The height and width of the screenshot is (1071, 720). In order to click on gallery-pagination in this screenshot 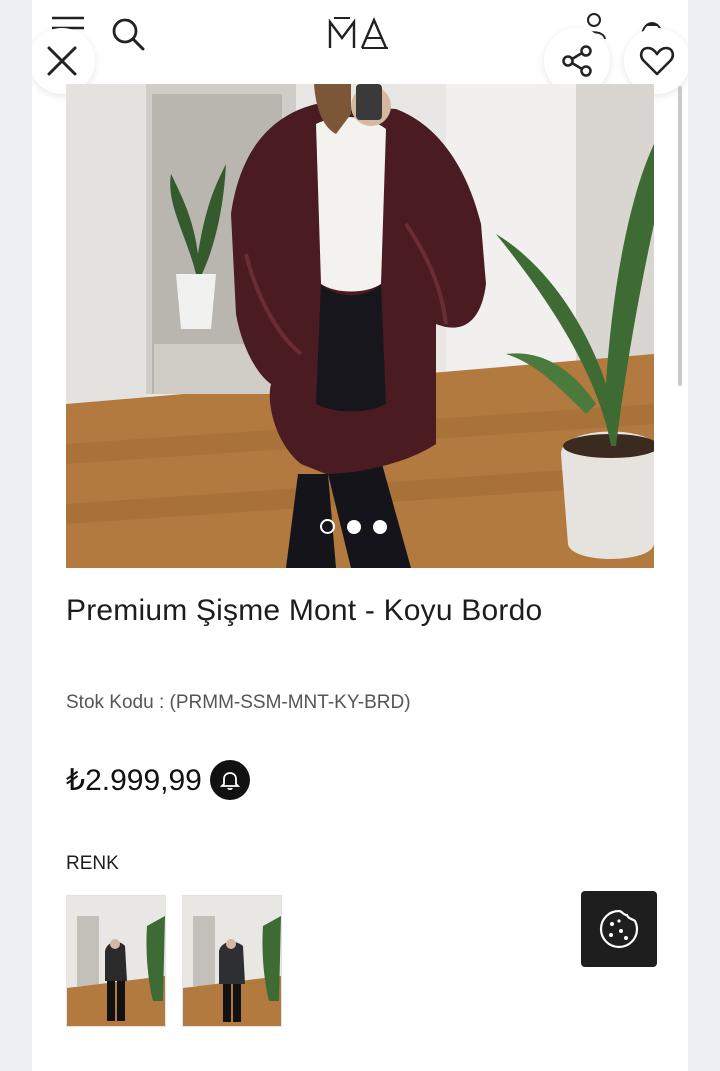, I will do `click(353, 526)`.